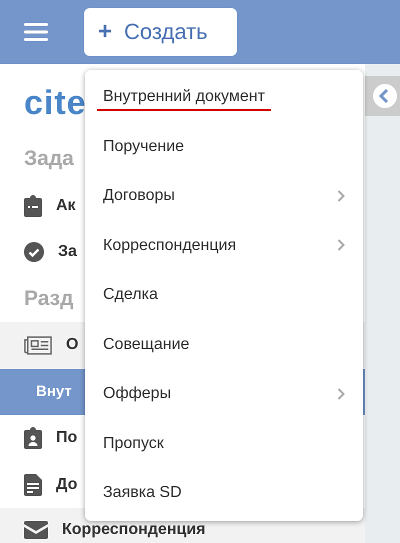  Describe the element at coordinates (55, 103) in the screenshot. I see `logo: cite` at that location.